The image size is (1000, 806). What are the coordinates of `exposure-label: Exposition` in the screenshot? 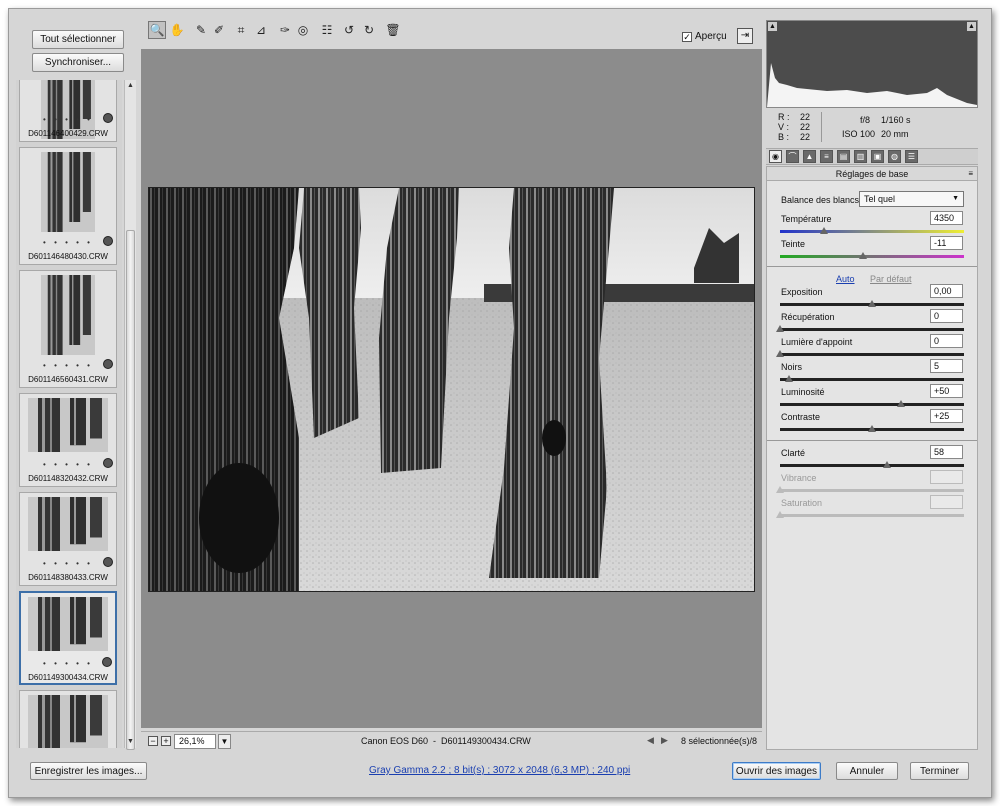 It's located at (802, 292).